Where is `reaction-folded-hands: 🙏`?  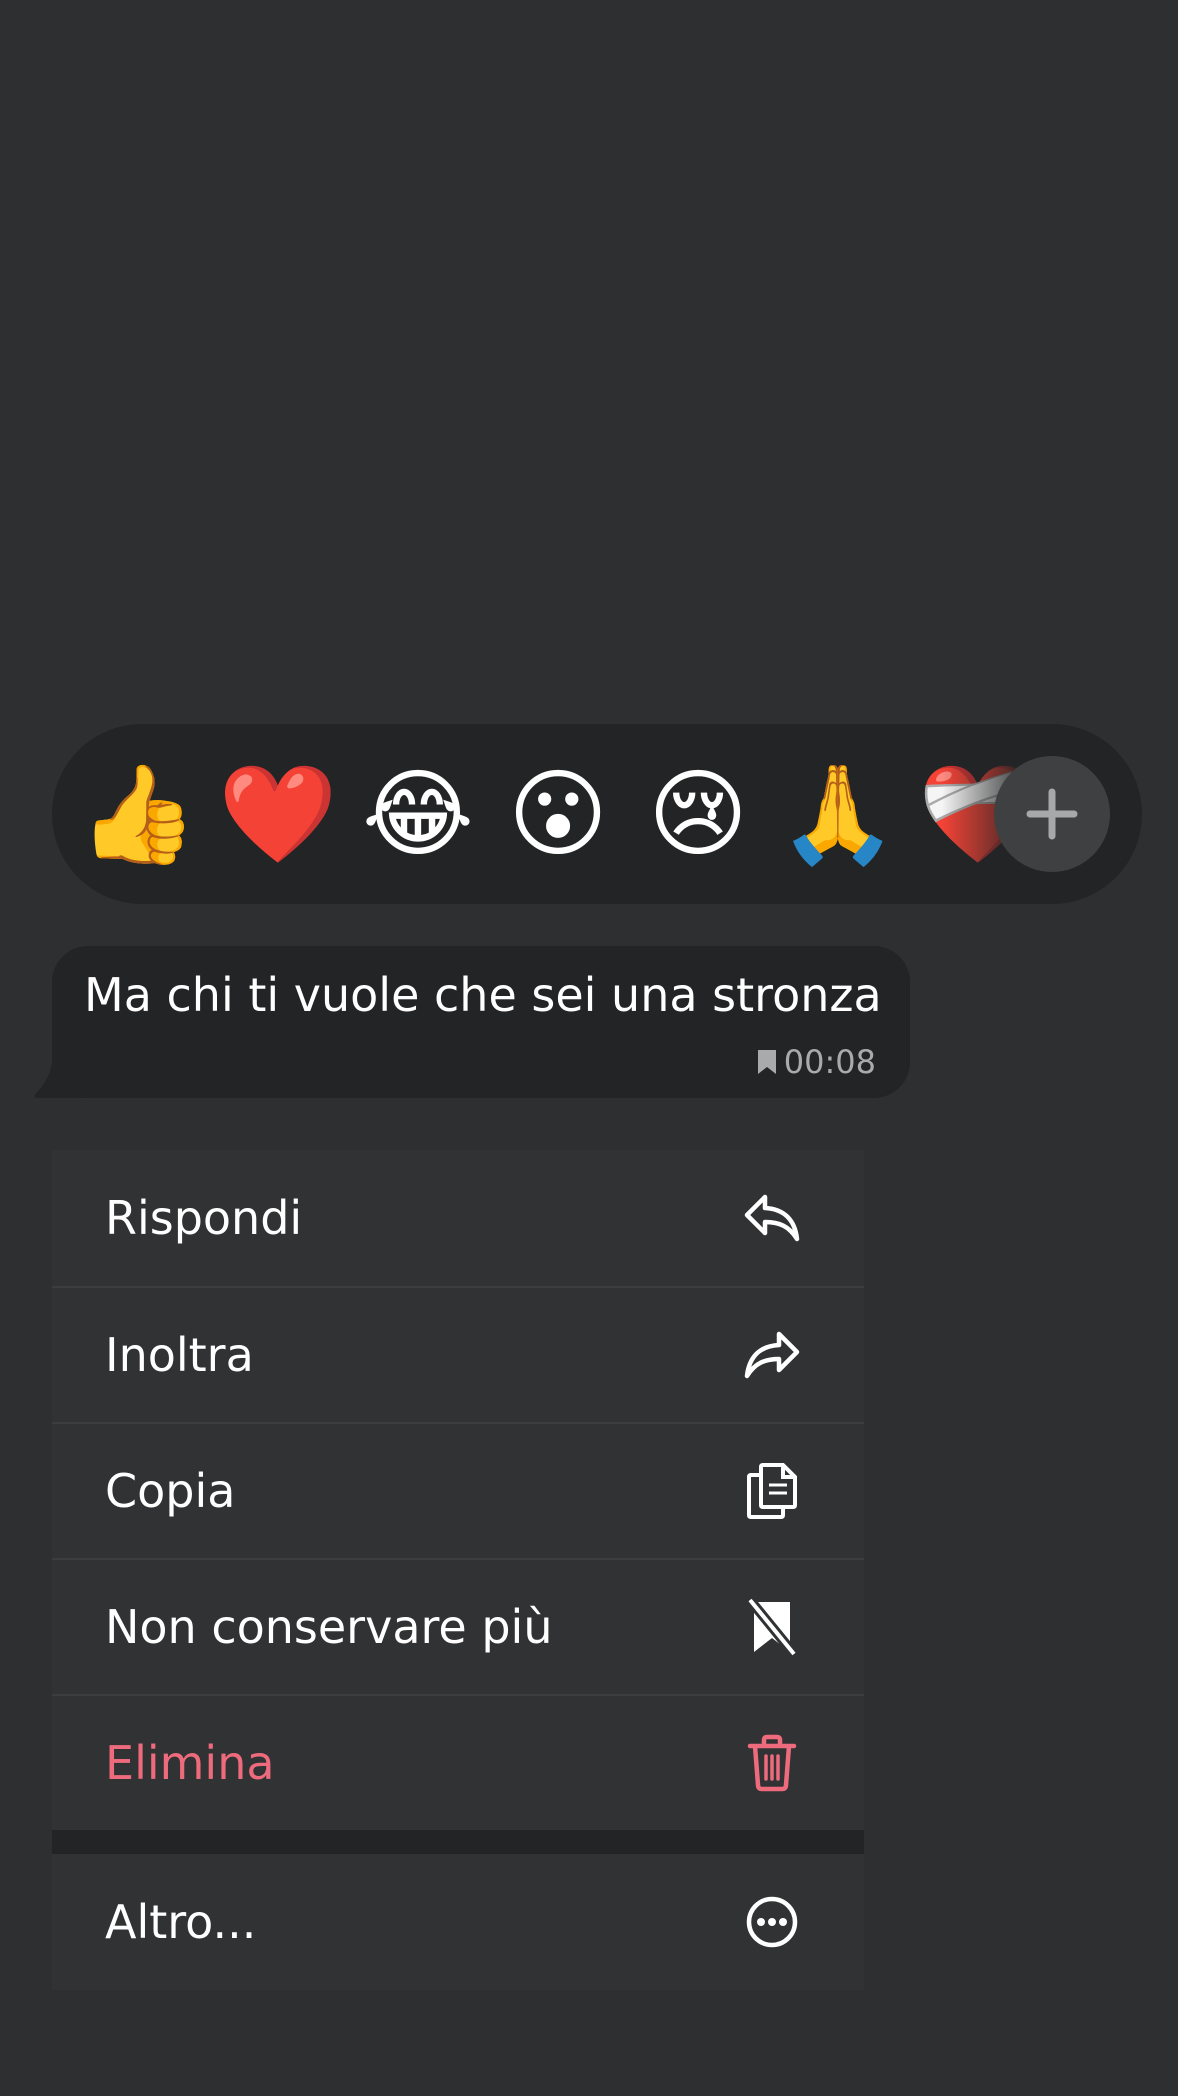 reaction-folded-hands: 🙏 is located at coordinates (838, 814).